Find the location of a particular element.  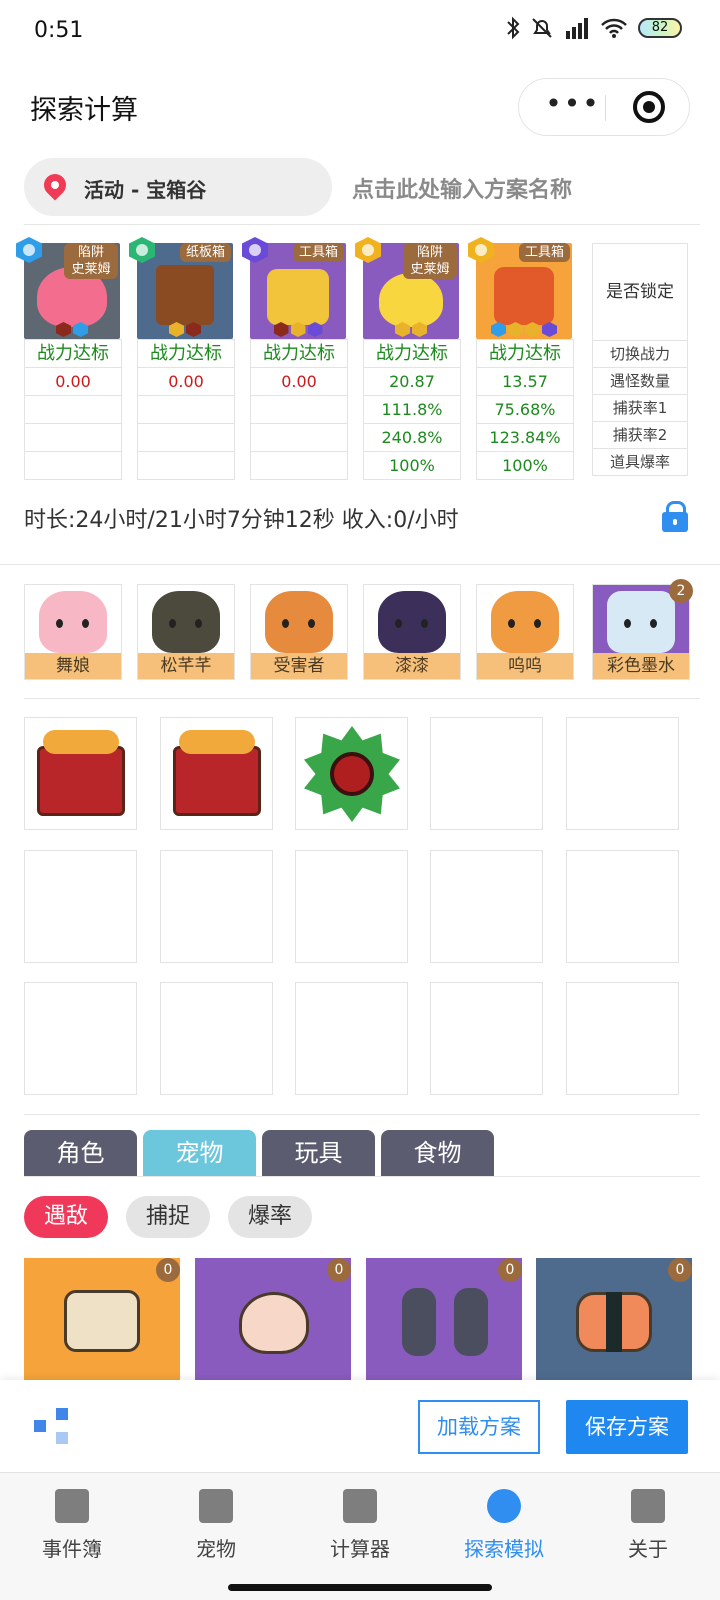

drop-value: 100% is located at coordinates (412, 465).